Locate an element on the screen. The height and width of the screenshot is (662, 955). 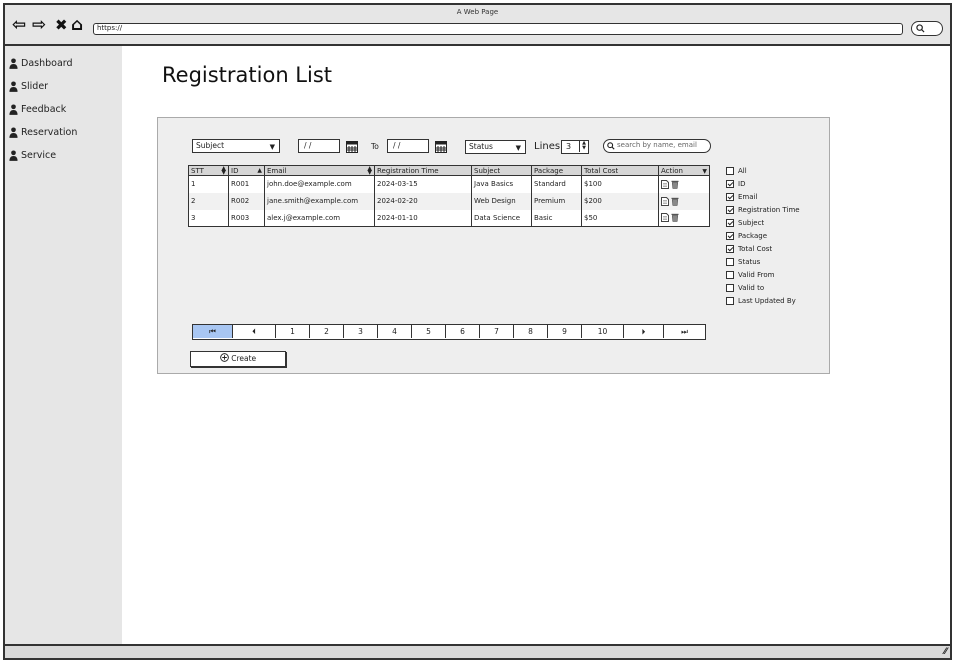
column-toggle-status: Status is located at coordinates (763, 261).